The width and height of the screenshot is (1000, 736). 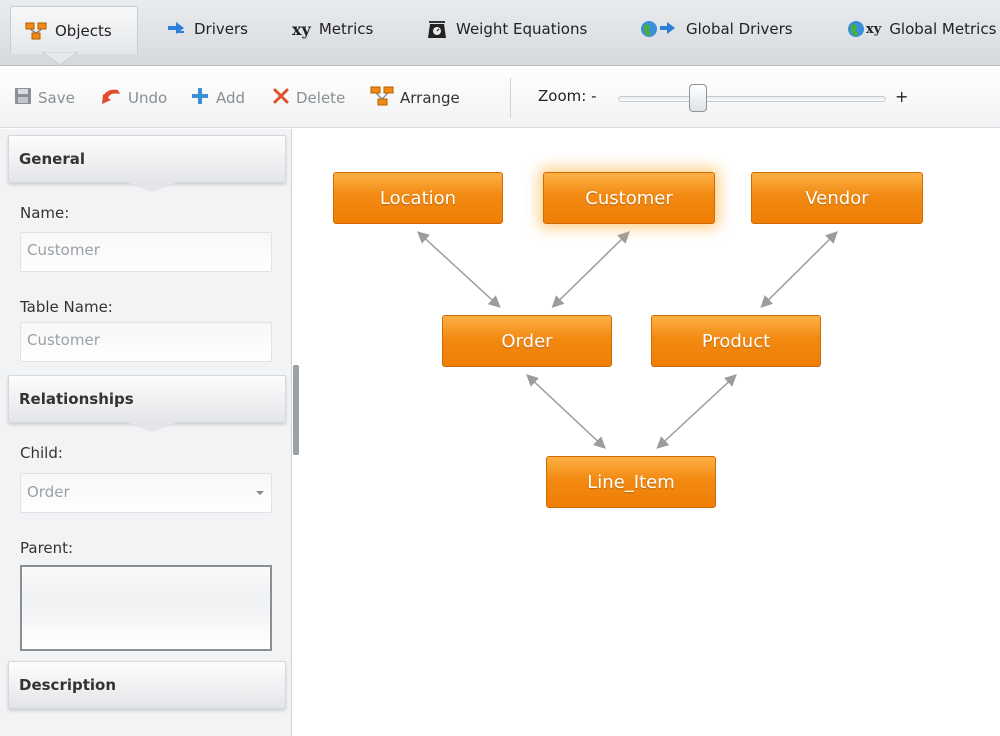 I want to click on active-tab-pointer, so click(x=60, y=59).